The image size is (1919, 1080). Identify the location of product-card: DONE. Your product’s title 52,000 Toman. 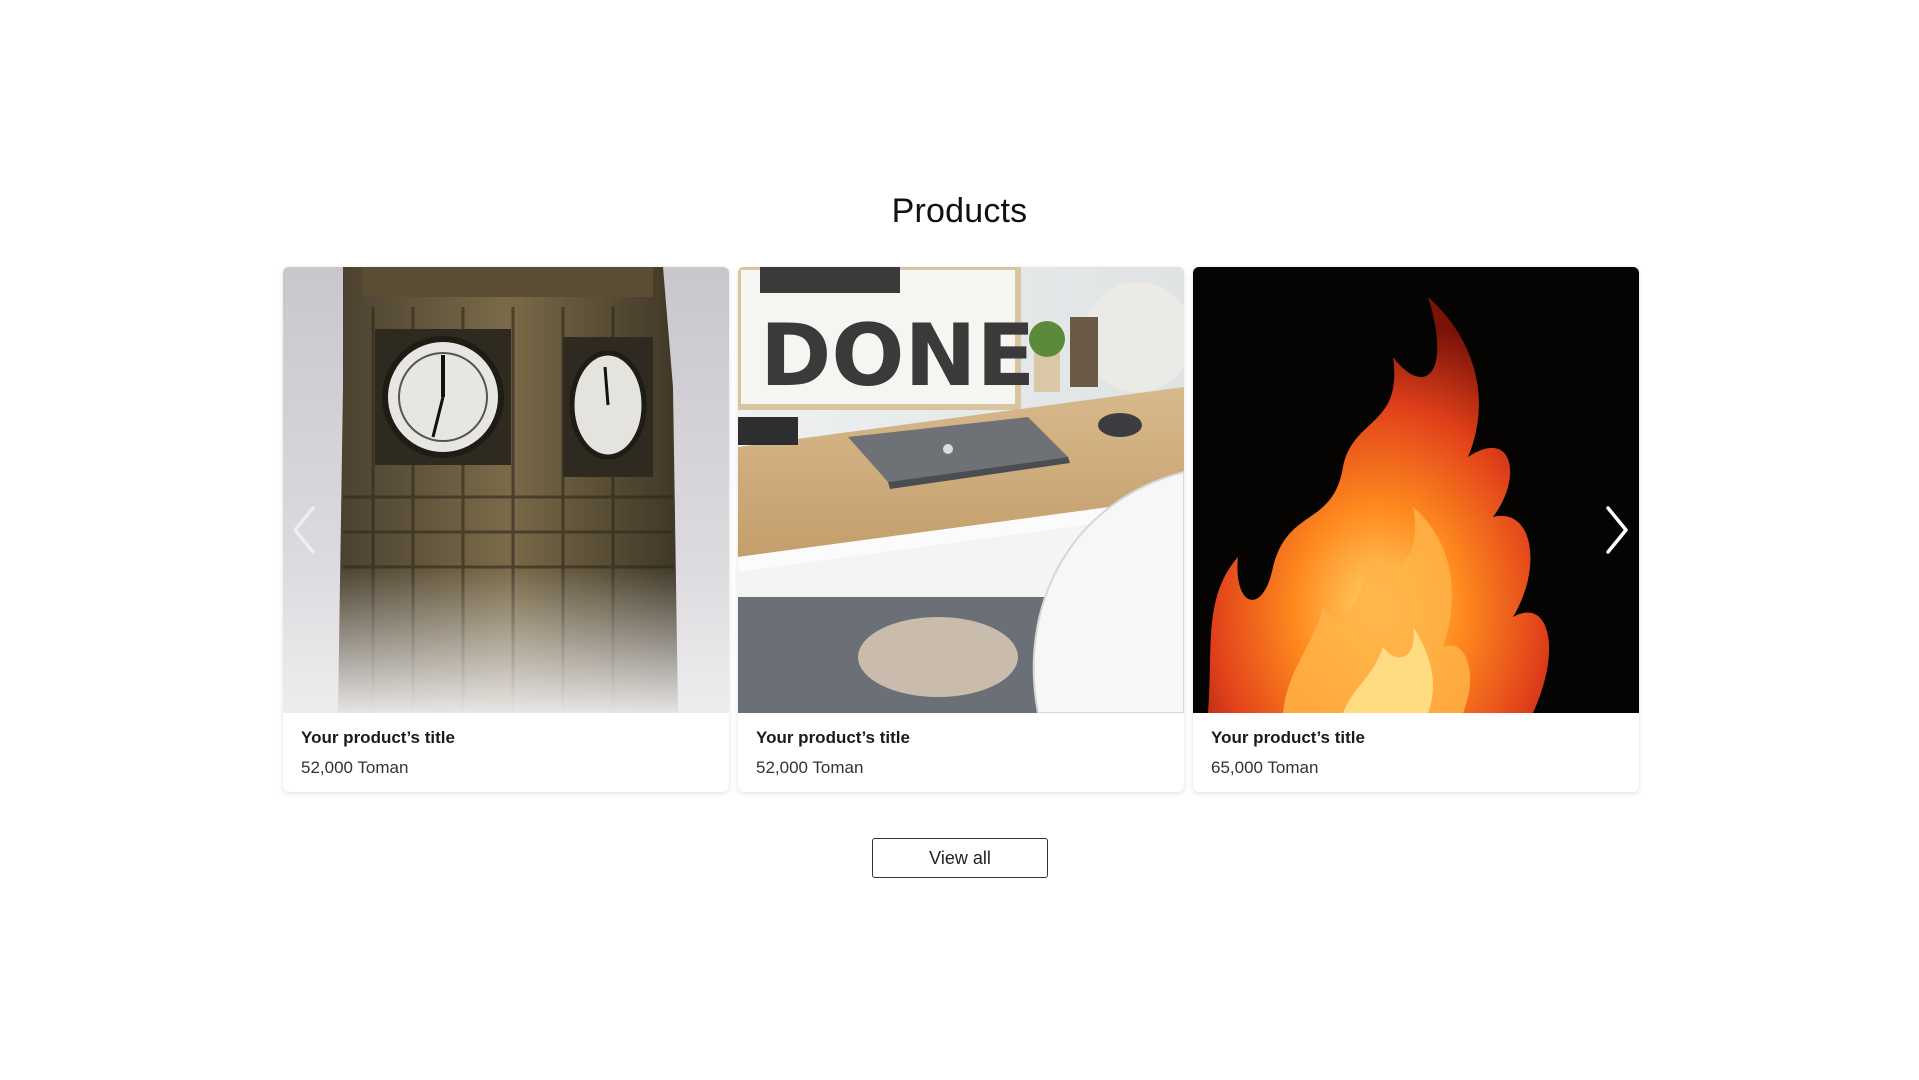
(961, 529).